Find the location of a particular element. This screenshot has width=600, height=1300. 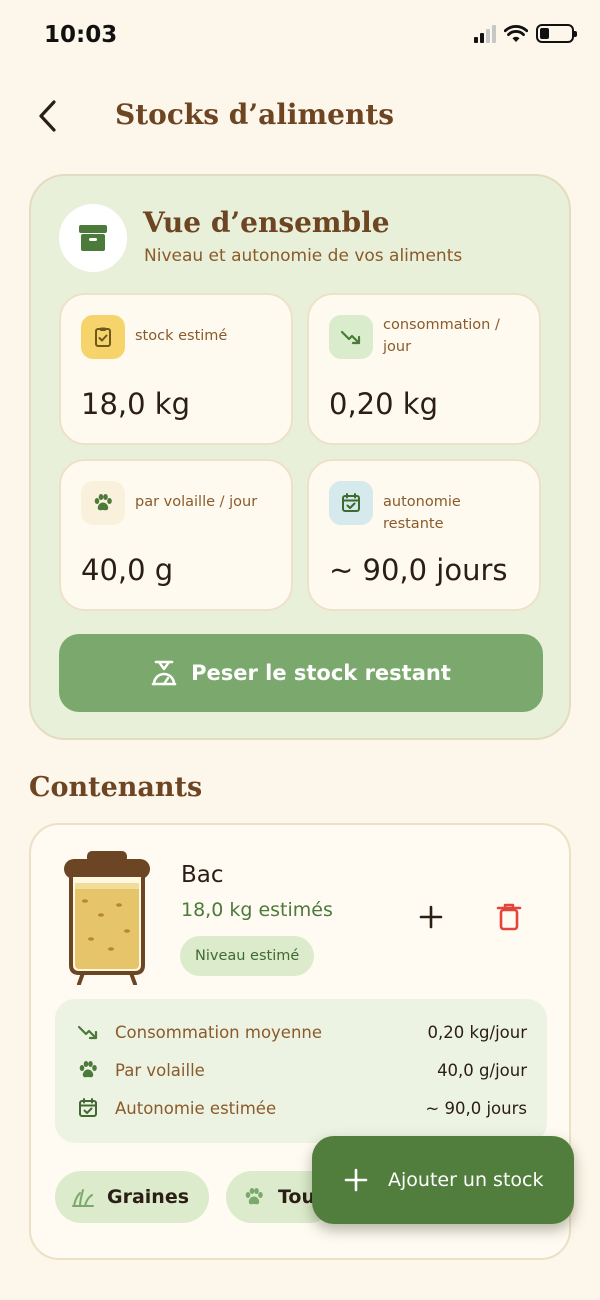

grass-icon is located at coordinates (83, 1198).